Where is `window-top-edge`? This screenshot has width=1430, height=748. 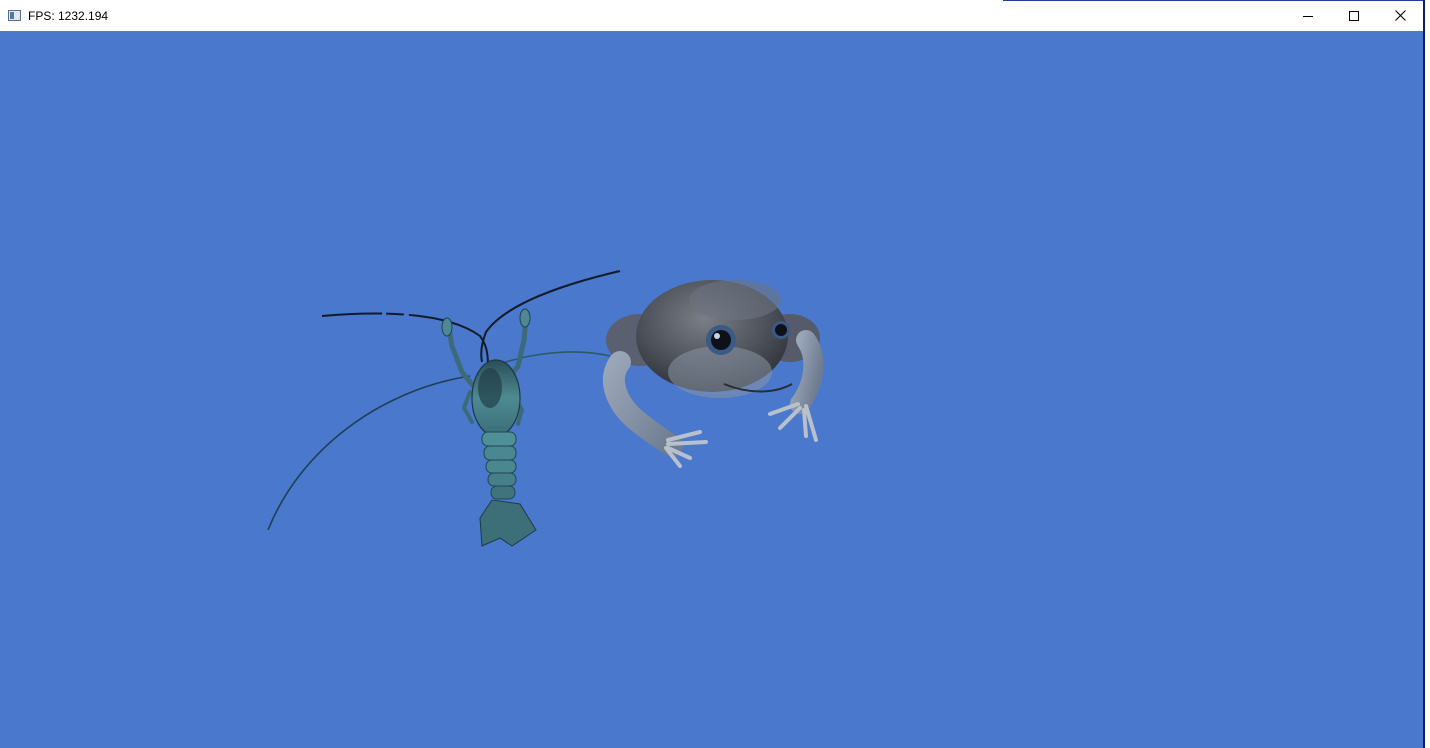 window-top-edge is located at coordinates (1213, 0).